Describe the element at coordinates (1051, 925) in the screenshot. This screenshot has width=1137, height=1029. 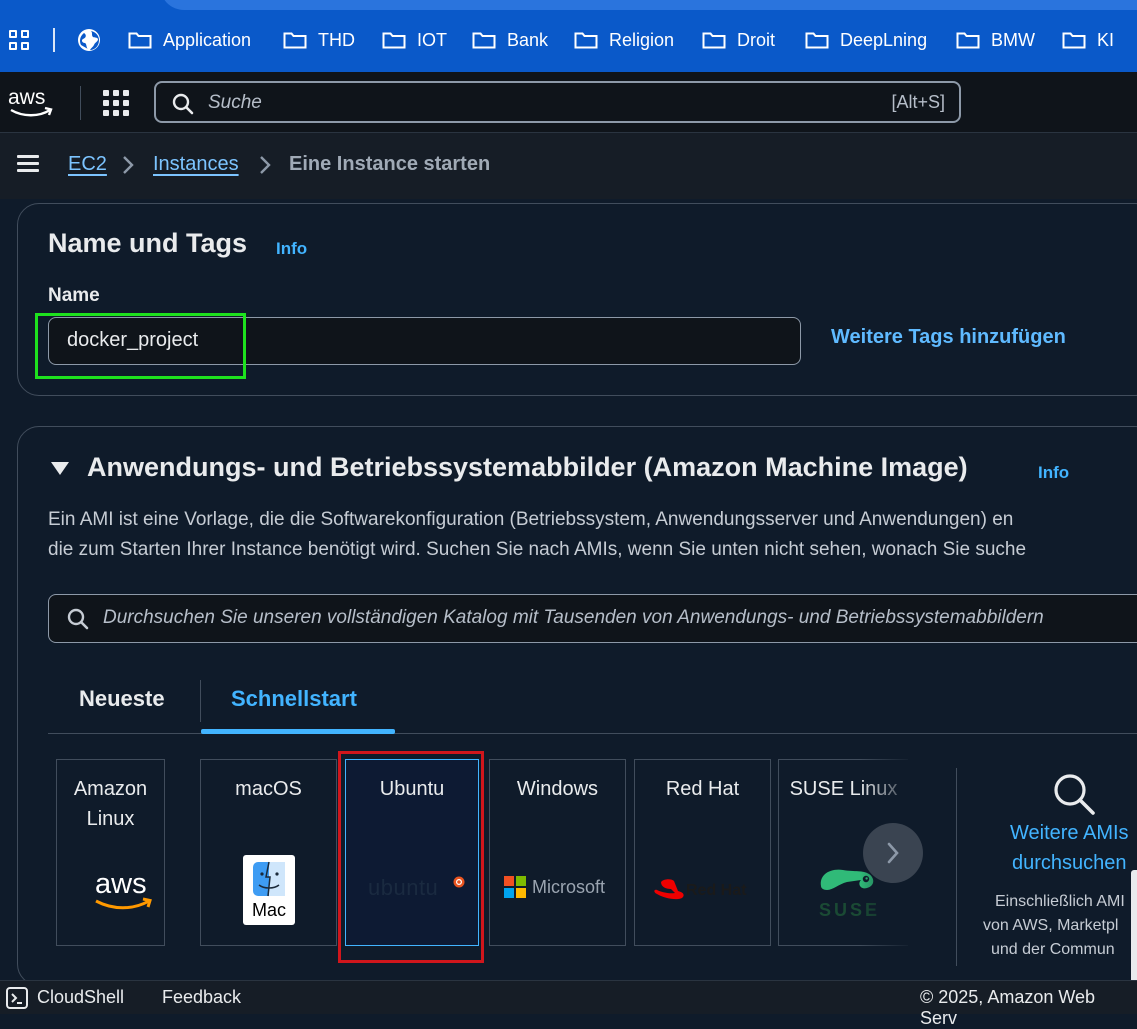
I see `more-amis-sub-2: von AWS, Marketpl` at that location.